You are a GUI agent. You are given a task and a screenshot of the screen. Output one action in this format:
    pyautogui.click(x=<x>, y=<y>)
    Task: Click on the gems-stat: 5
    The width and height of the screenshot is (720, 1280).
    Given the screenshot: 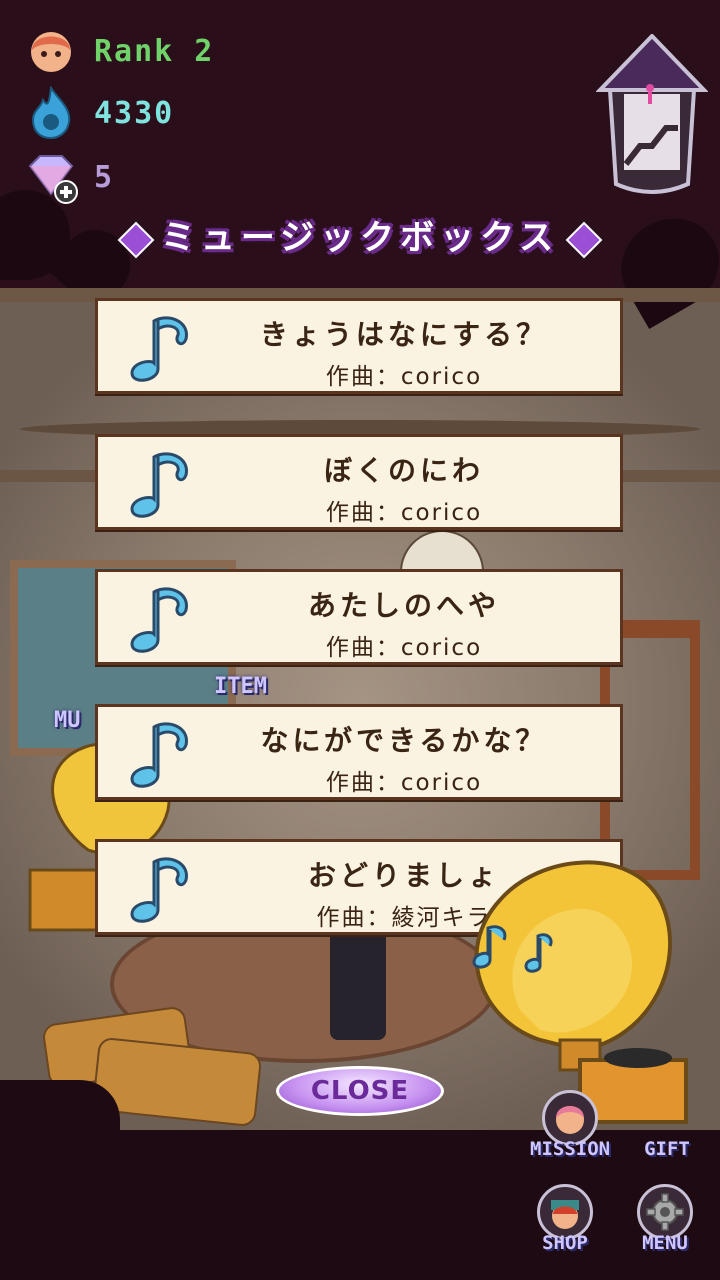 What is the action you would take?
    pyautogui.click(x=69, y=177)
    